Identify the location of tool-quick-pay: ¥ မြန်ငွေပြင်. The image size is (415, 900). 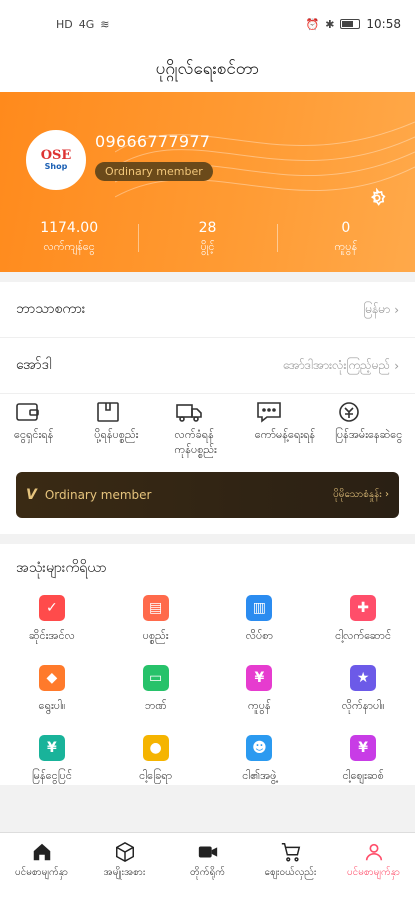
(52, 759).